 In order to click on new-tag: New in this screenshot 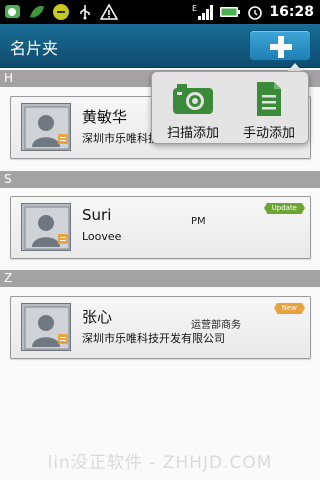, I will do `click(289, 308)`.